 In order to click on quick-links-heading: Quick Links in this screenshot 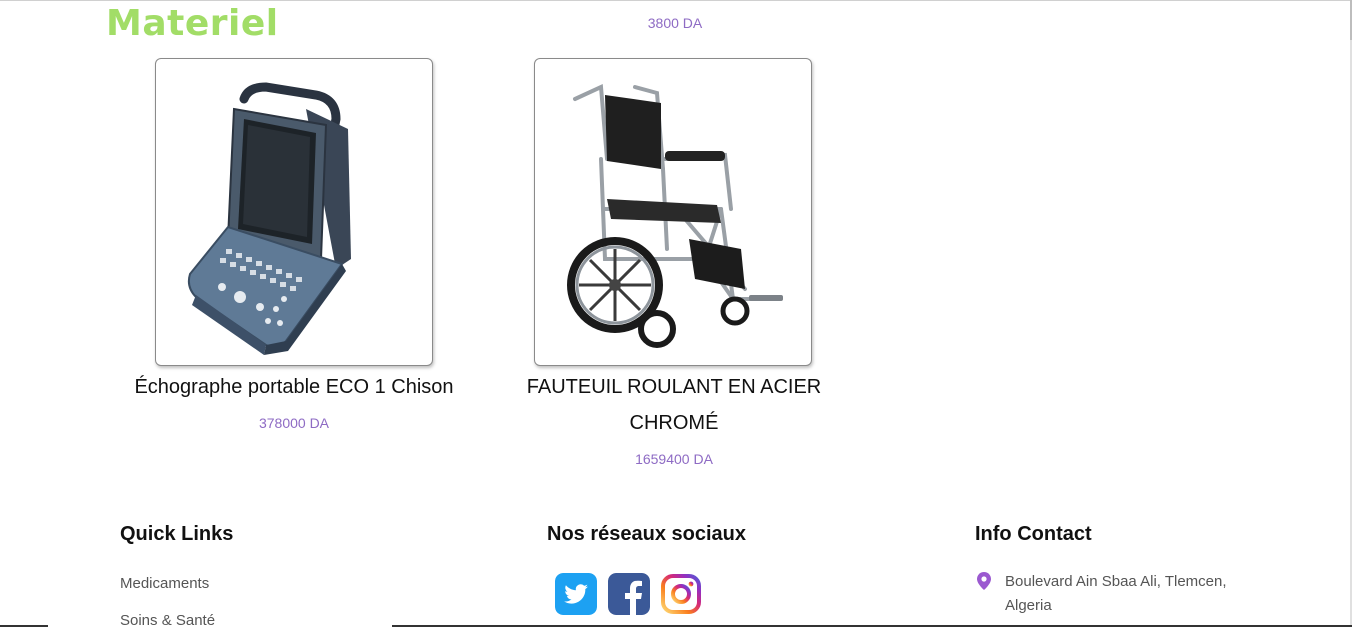, I will do `click(177, 534)`.